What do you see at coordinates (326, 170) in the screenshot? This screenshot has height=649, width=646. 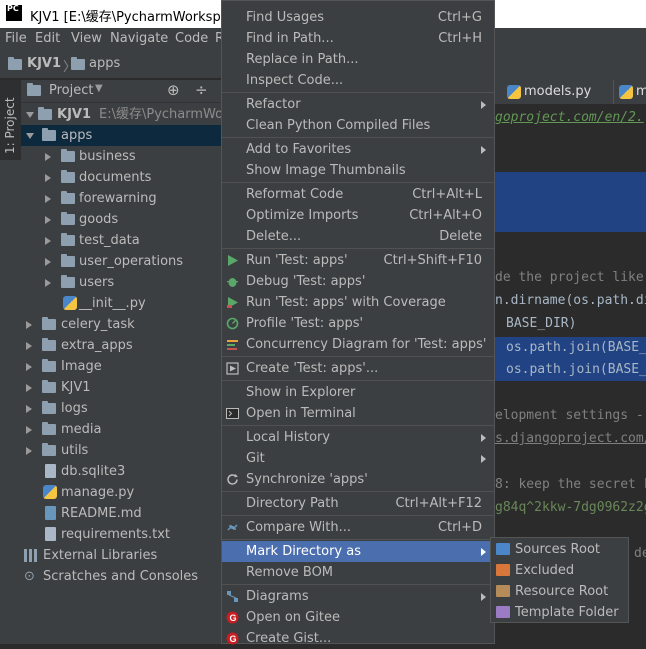 I see `menu-item-label: Show Image Thumbnails` at bounding box center [326, 170].